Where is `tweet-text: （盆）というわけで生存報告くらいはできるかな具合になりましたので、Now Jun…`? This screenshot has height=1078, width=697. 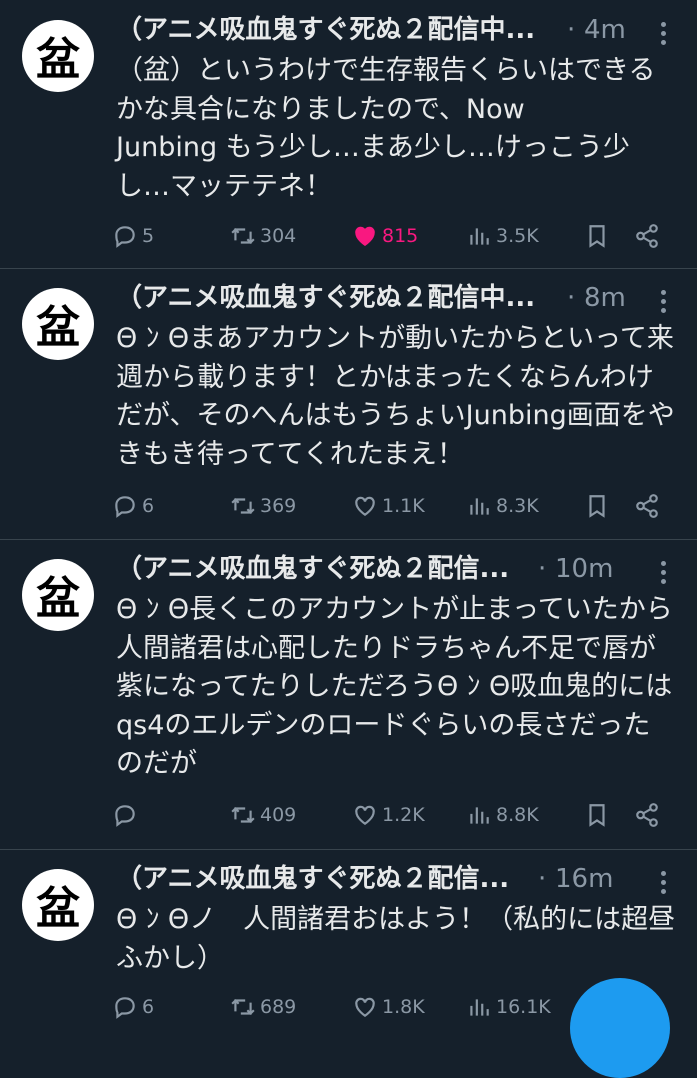 tweet-text: （盆）というわけで生存報告くらいはできるかな具合になりましたので、Now Jun… is located at coordinates (386, 128).